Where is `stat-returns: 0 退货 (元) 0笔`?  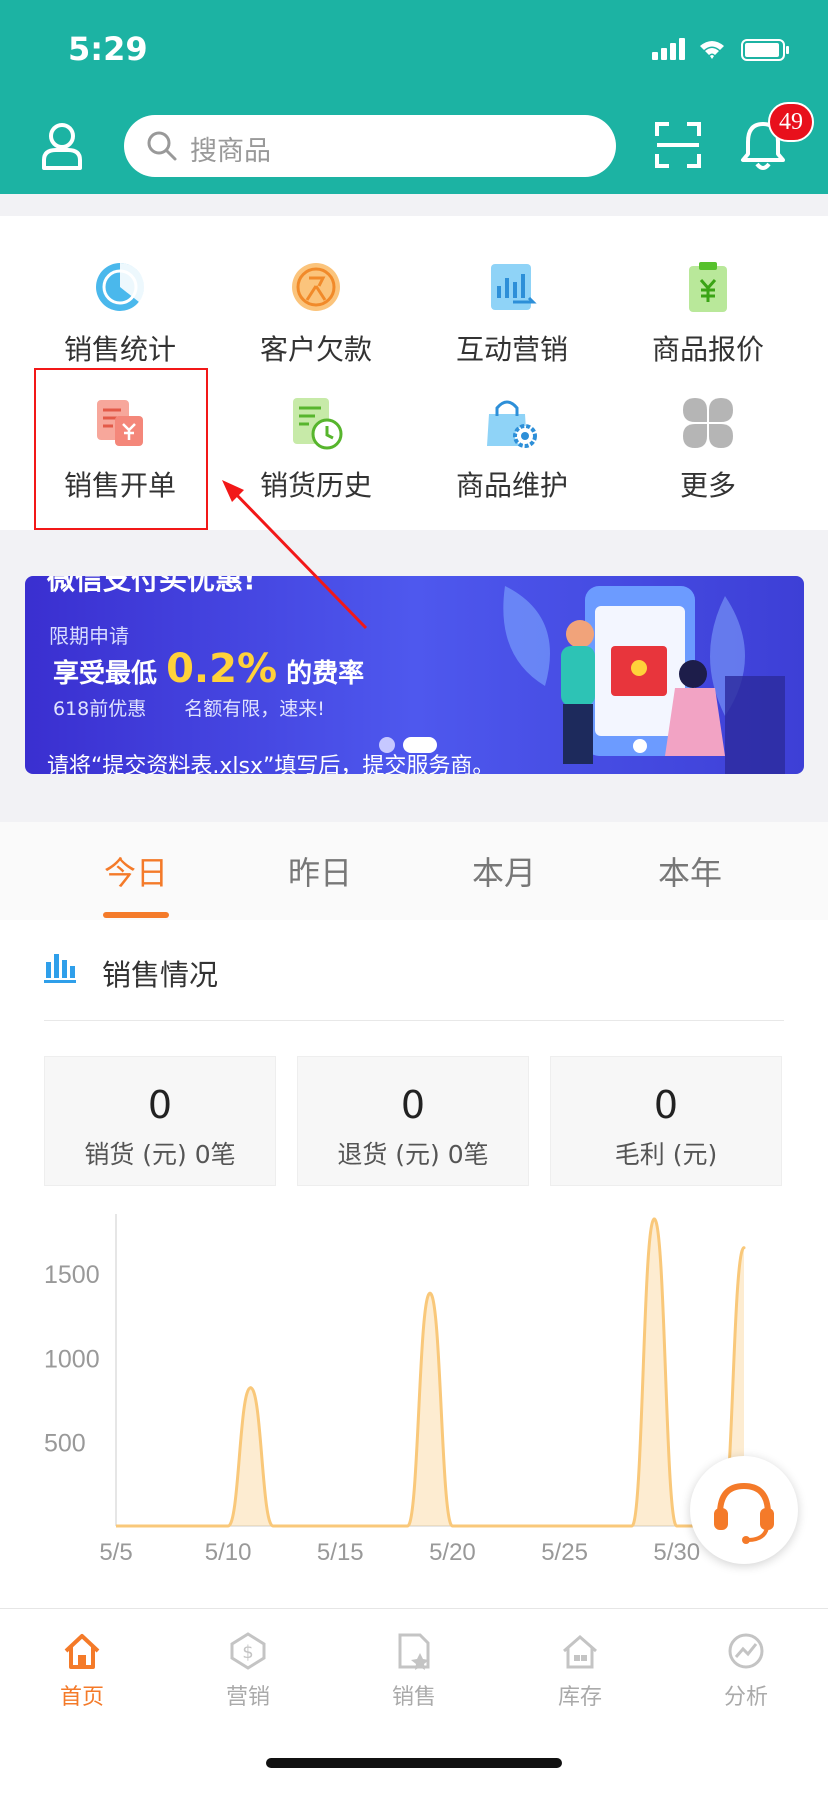
stat-returns: 0 退货 (元) 0笔 is located at coordinates (413, 1121).